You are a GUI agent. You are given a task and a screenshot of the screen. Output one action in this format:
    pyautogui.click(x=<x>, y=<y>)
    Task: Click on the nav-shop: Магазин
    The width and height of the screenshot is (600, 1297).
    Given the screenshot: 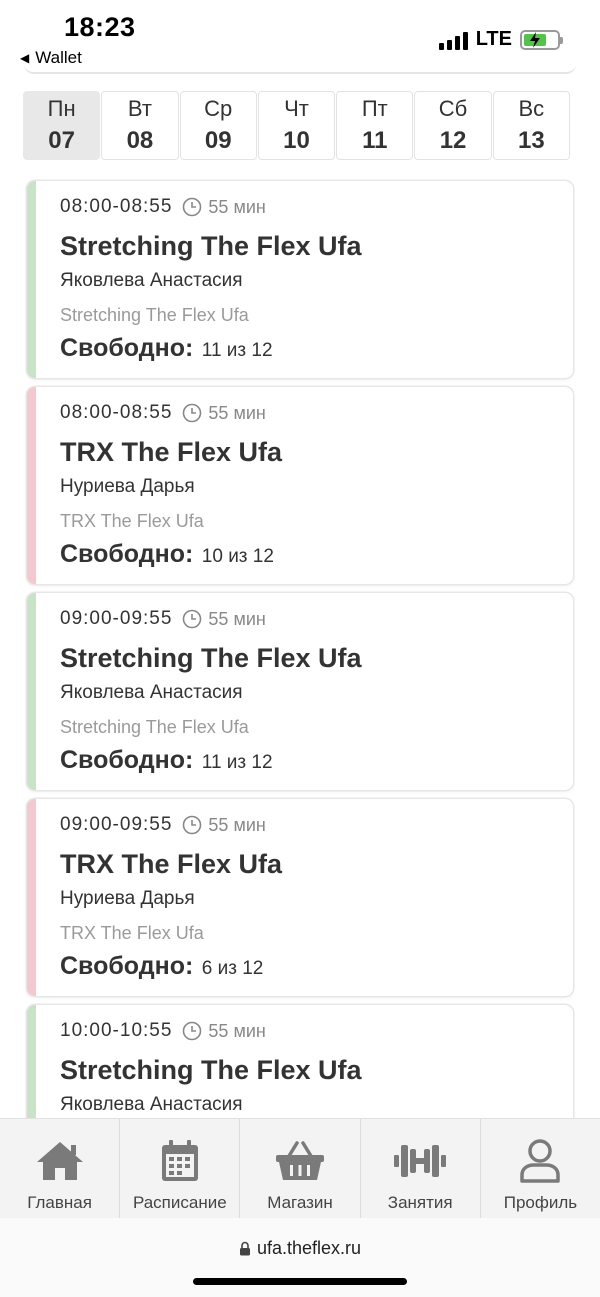 What is the action you would take?
    pyautogui.click(x=300, y=1168)
    